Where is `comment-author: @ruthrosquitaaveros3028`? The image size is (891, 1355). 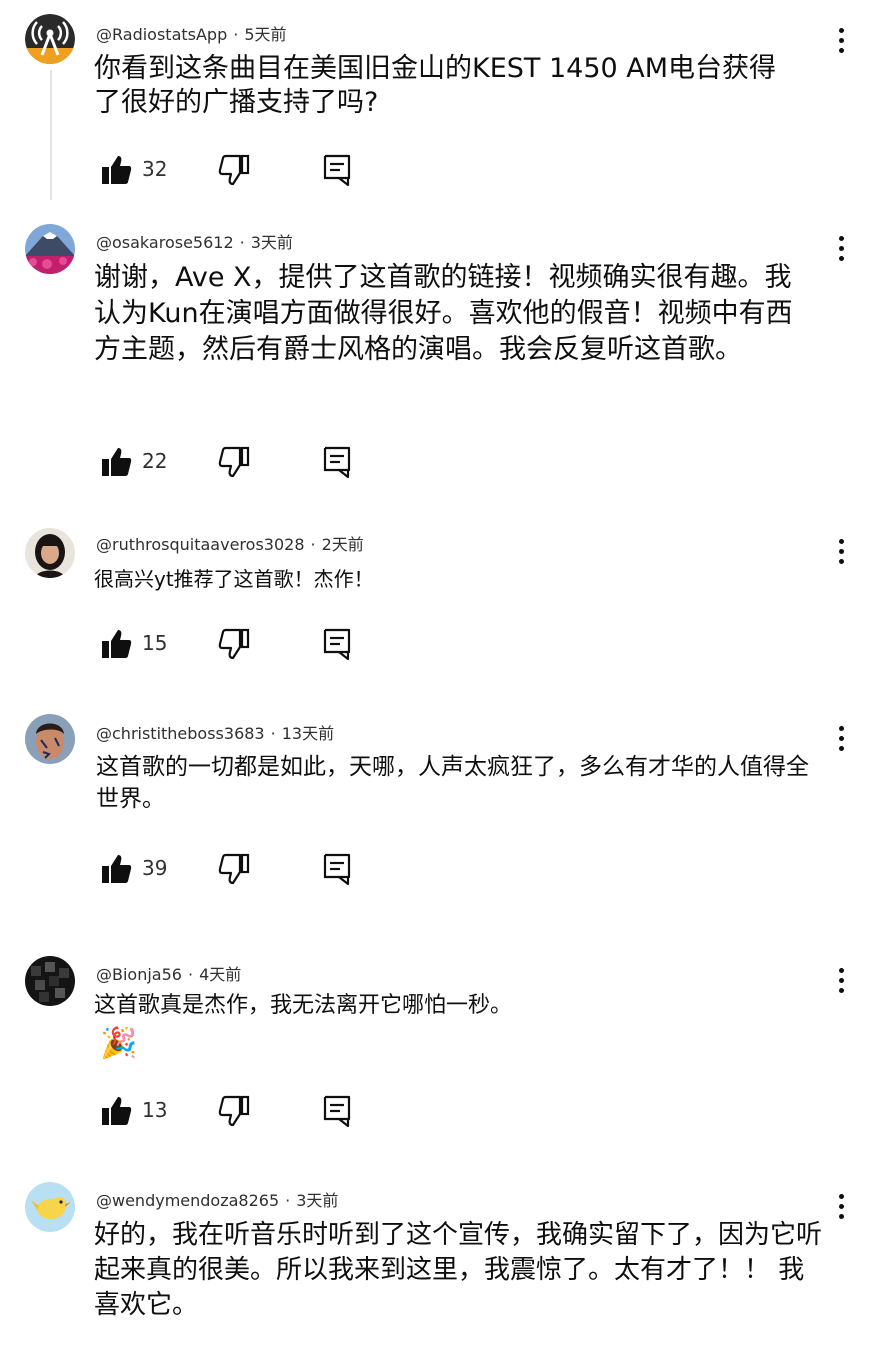 comment-author: @ruthrosquitaaveros3028 is located at coordinates (200, 544).